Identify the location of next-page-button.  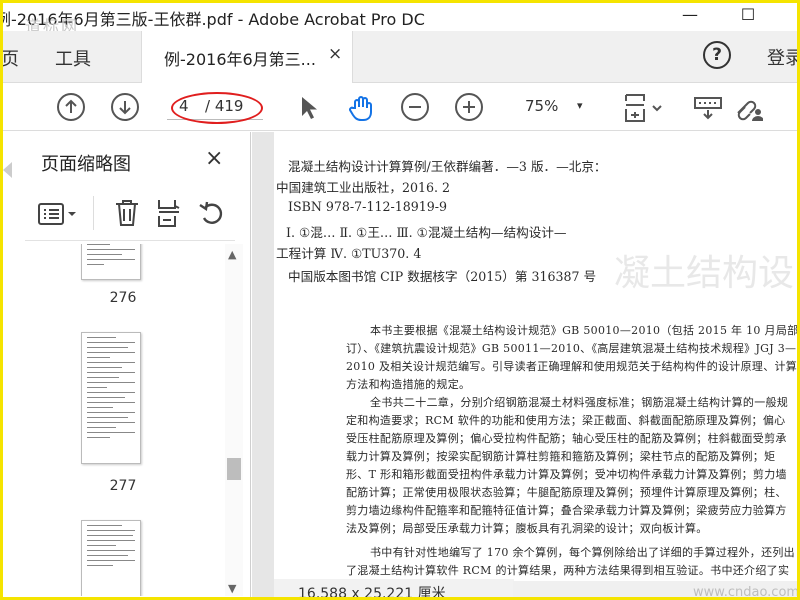
(125, 107).